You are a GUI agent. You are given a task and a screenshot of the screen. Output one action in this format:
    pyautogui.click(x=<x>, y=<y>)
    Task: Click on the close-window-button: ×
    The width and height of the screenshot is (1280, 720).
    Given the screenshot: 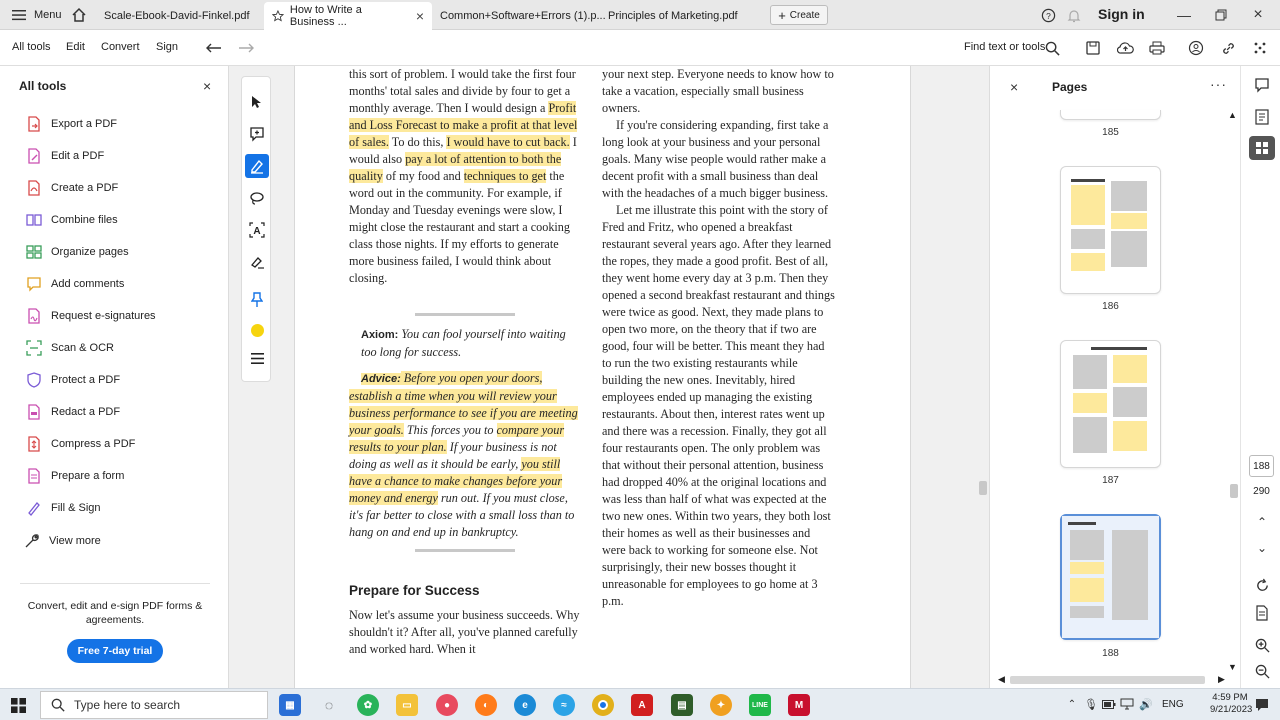 What is the action you would take?
    pyautogui.click(x=1258, y=14)
    